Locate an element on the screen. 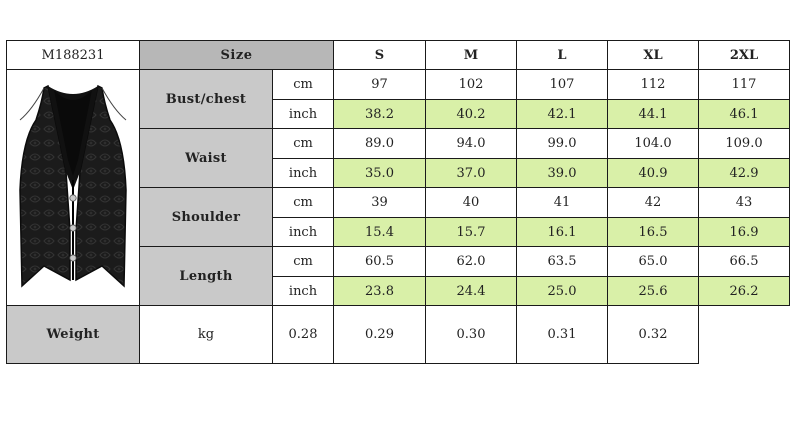 This screenshot has height=435, width=790. shoulder-label: Shoulder is located at coordinates (206, 217).